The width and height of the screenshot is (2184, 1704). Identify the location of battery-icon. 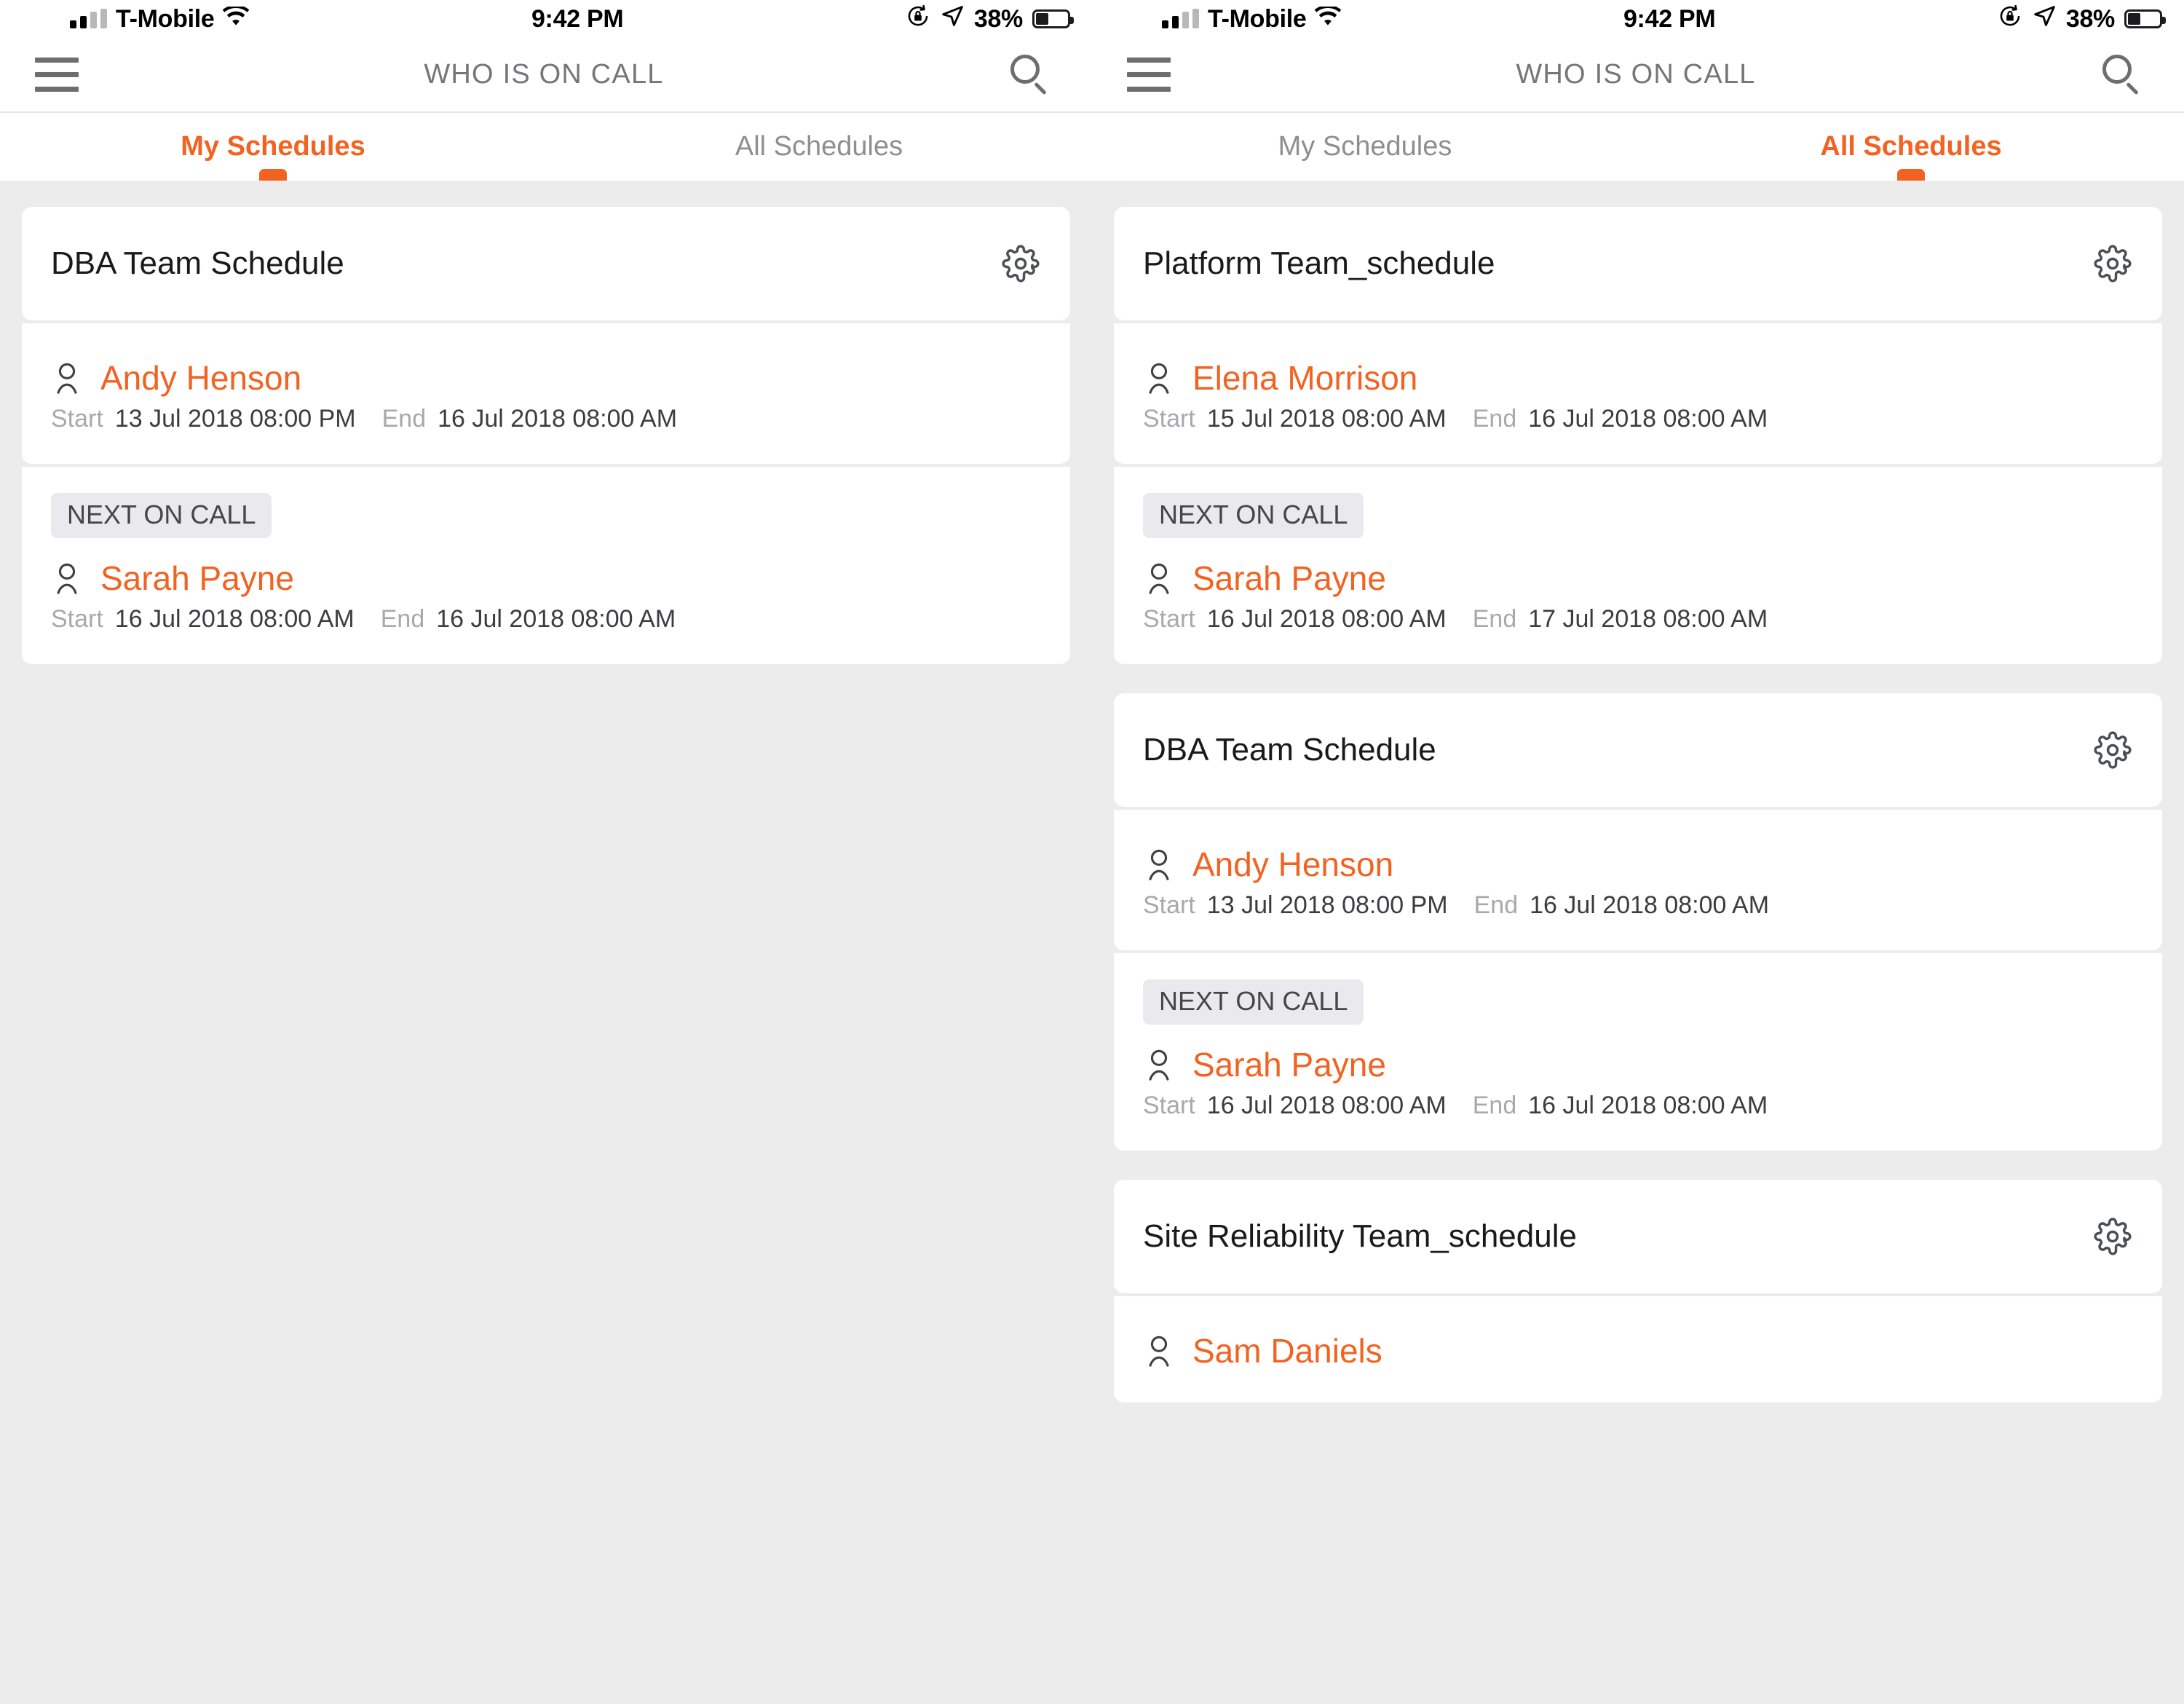
(2145, 18).